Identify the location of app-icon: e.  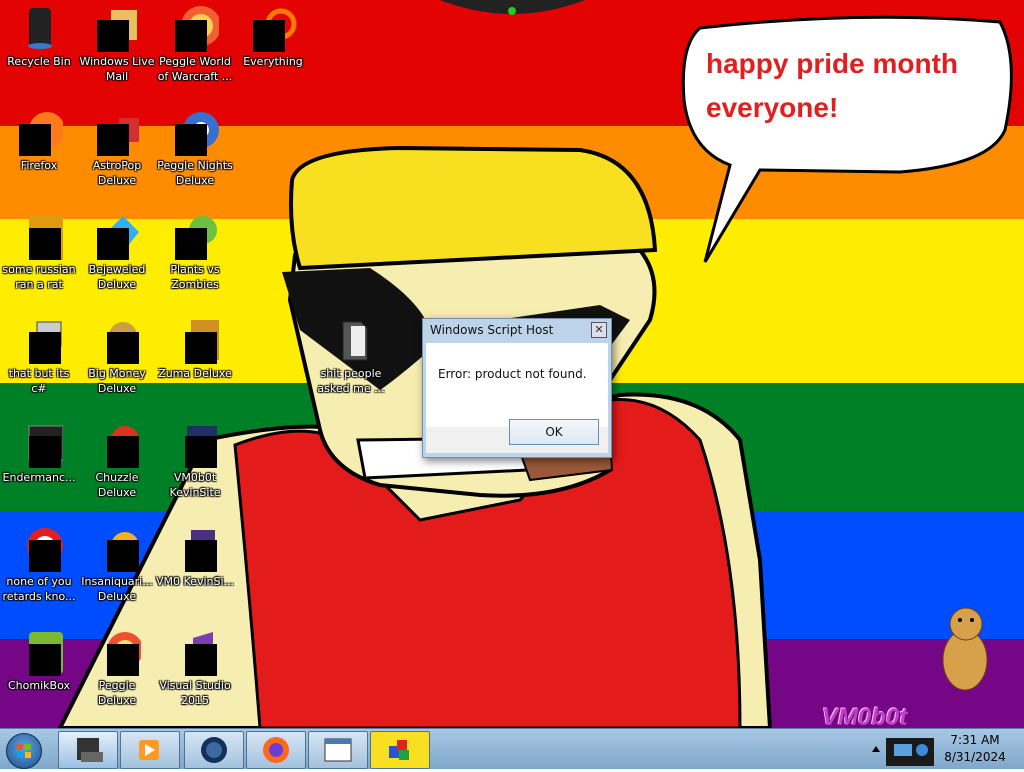
(39, 236).